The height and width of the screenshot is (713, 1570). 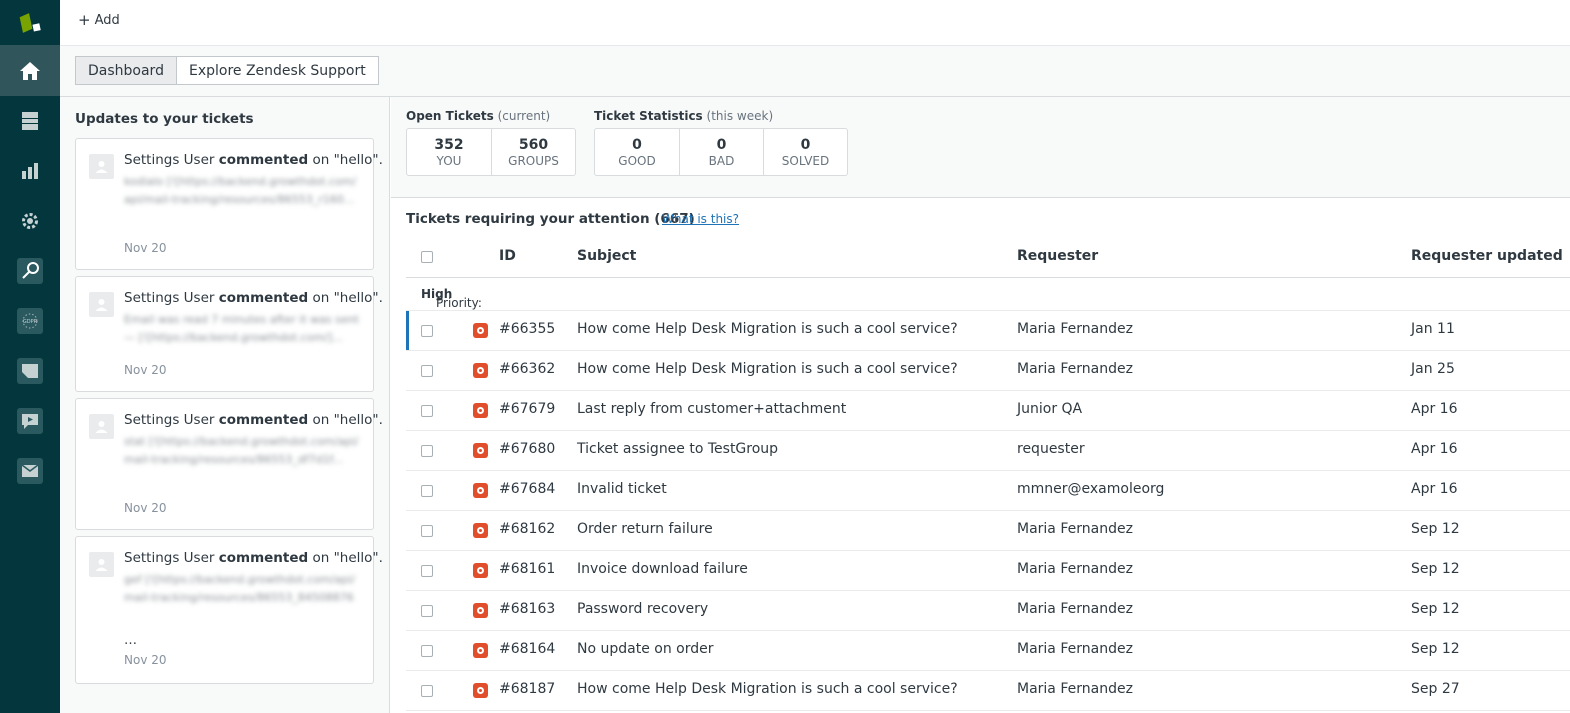 What do you see at coordinates (1433, 369) in the screenshot?
I see `ticket-requester-updated: Jan 25` at bounding box center [1433, 369].